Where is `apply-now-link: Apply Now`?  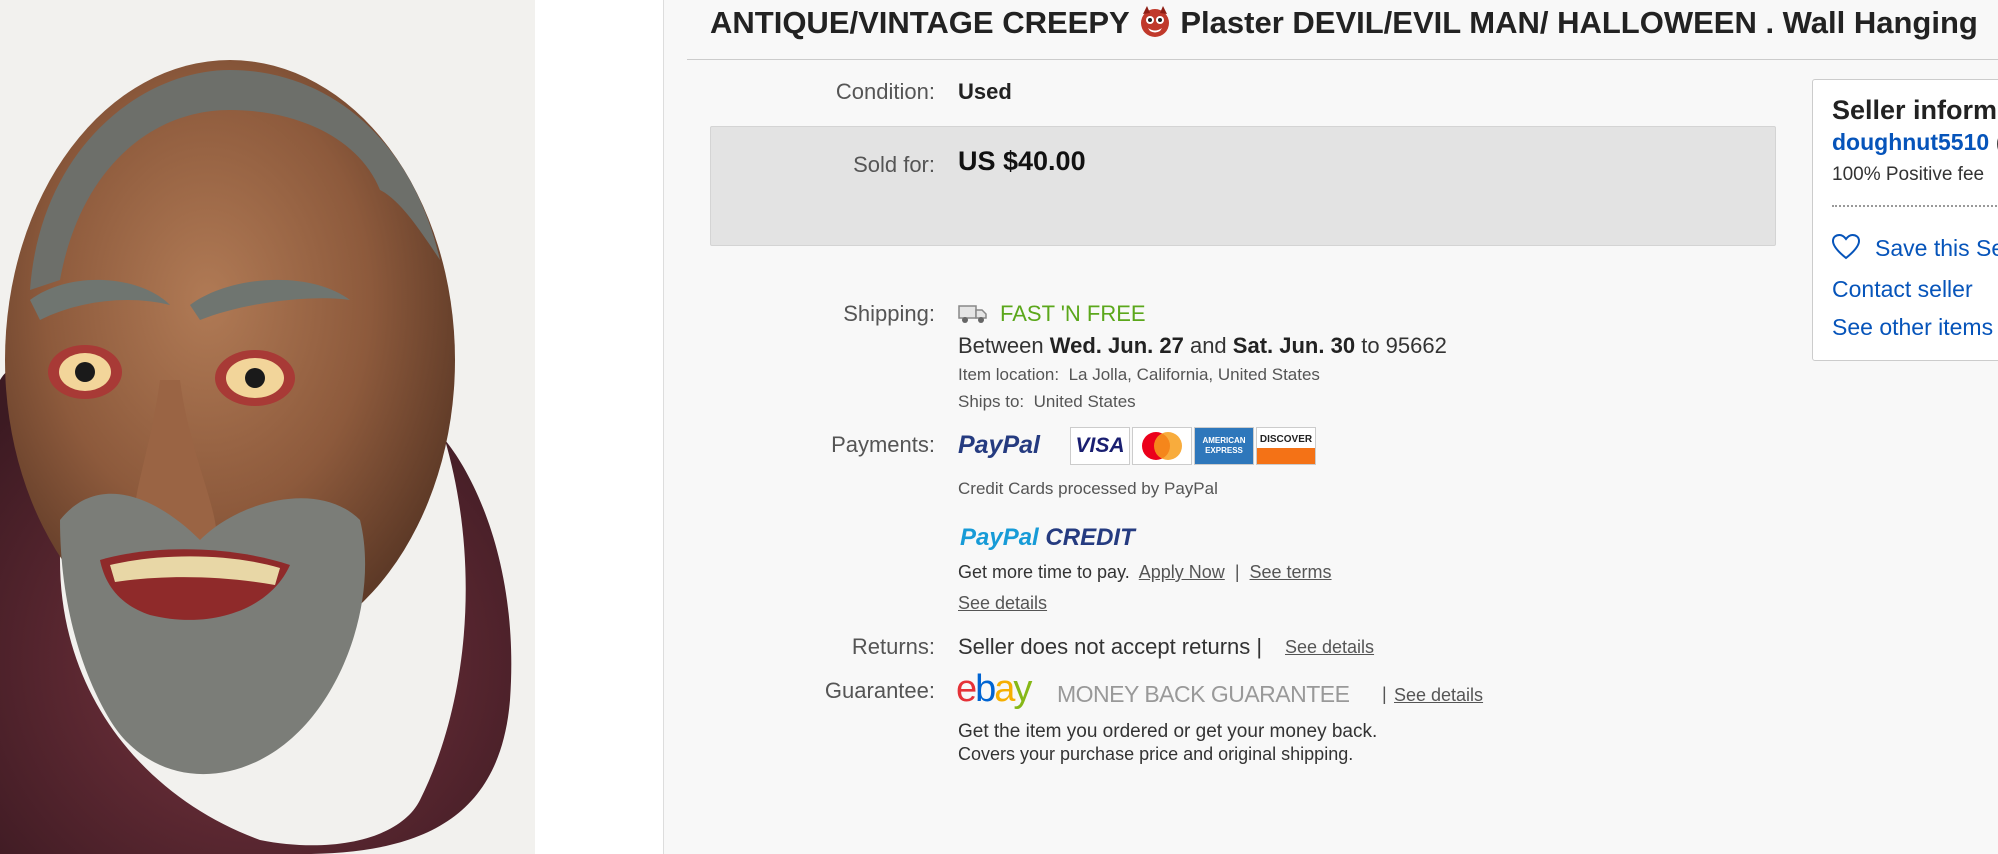 apply-now-link: Apply Now is located at coordinates (1182, 572).